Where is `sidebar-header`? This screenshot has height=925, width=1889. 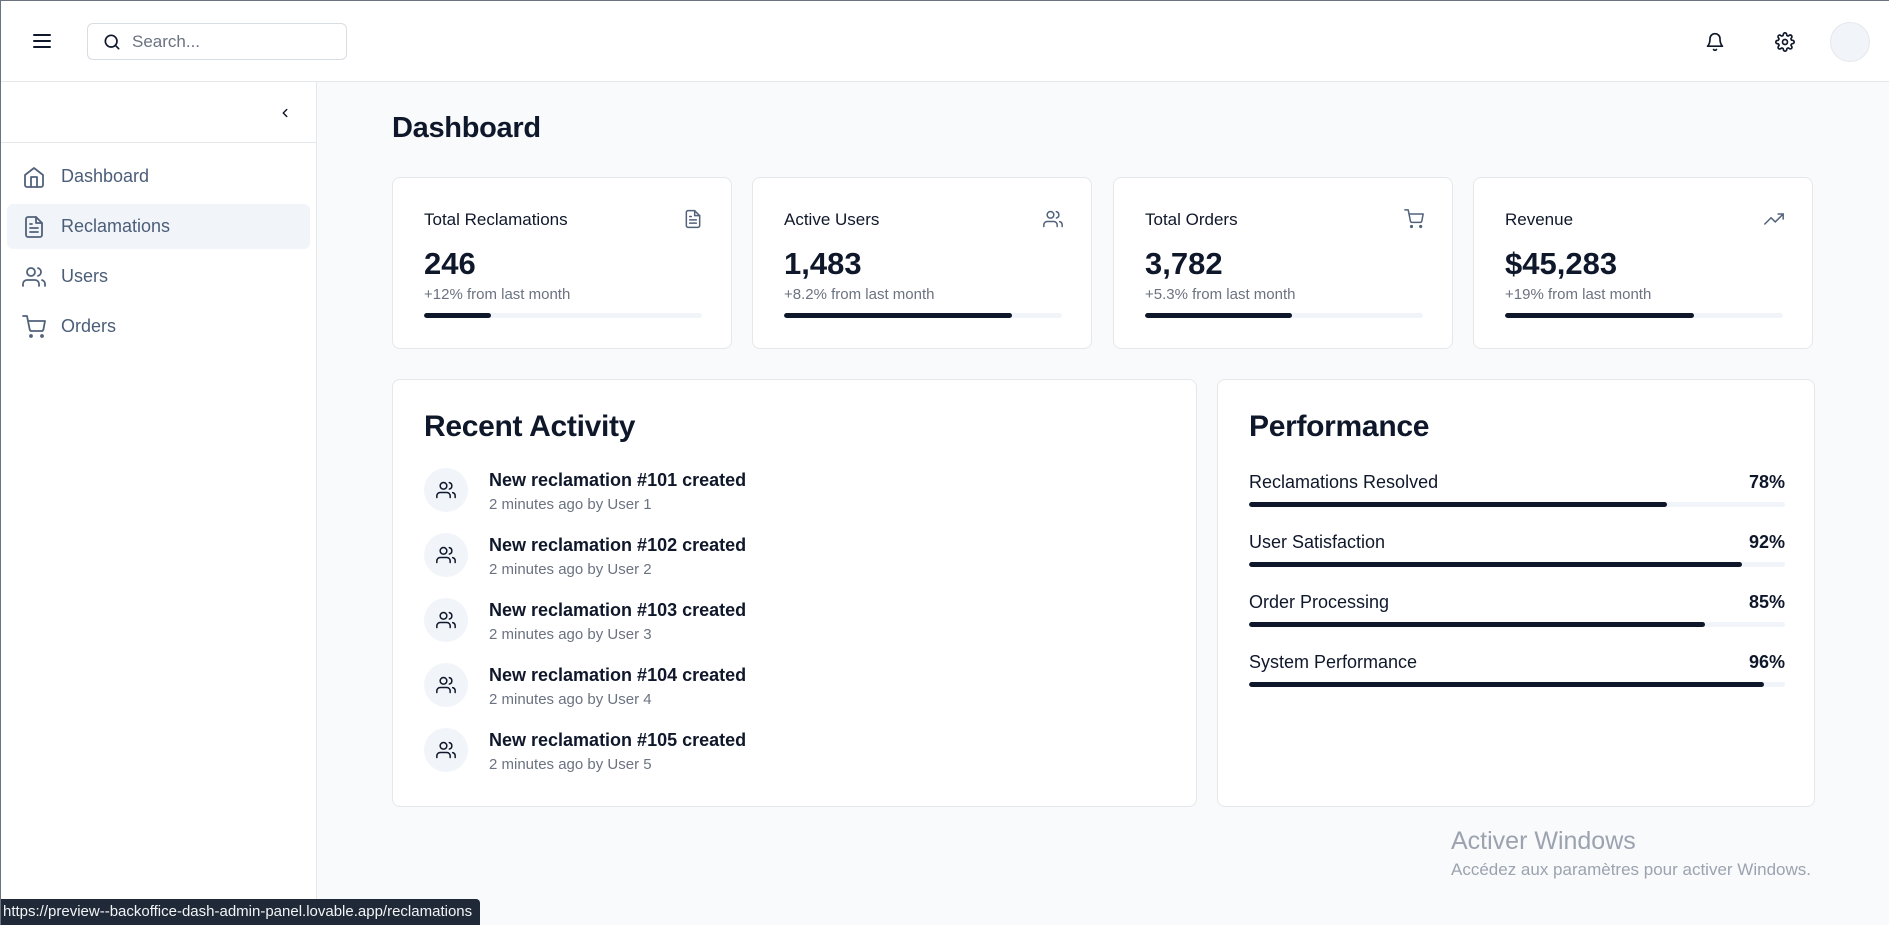 sidebar-header is located at coordinates (158, 112).